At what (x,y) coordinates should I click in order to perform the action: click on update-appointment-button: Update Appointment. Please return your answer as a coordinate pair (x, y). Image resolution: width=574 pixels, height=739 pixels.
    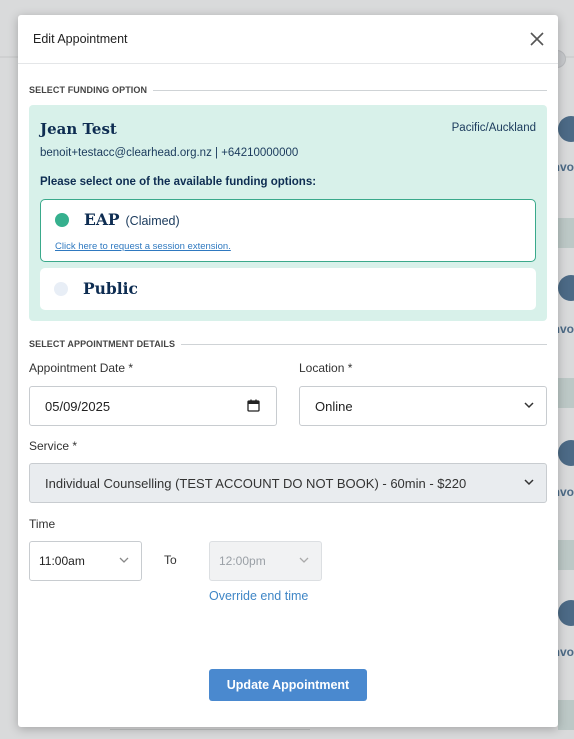
    Looking at the image, I should click on (288, 685).